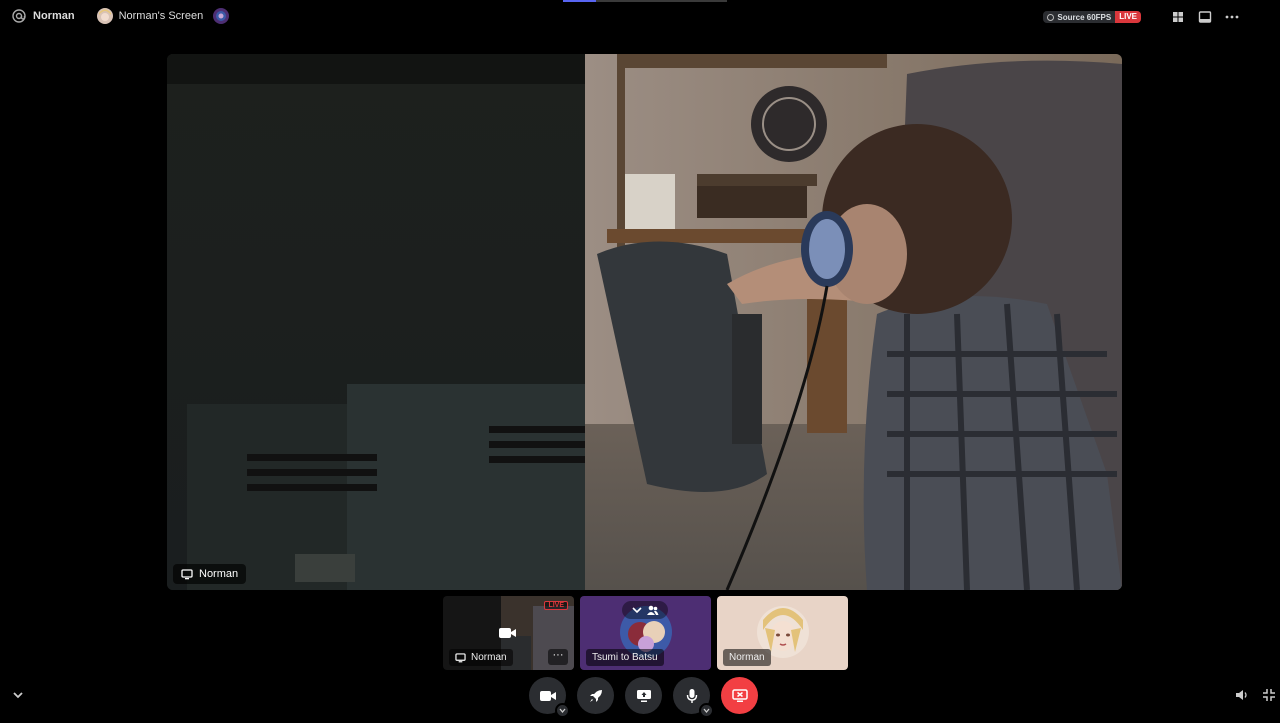 The height and width of the screenshot is (723, 1280). Describe the element at coordinates (219, 574) in the screenshot. I see `stream-owner-name: Norman` at that location.